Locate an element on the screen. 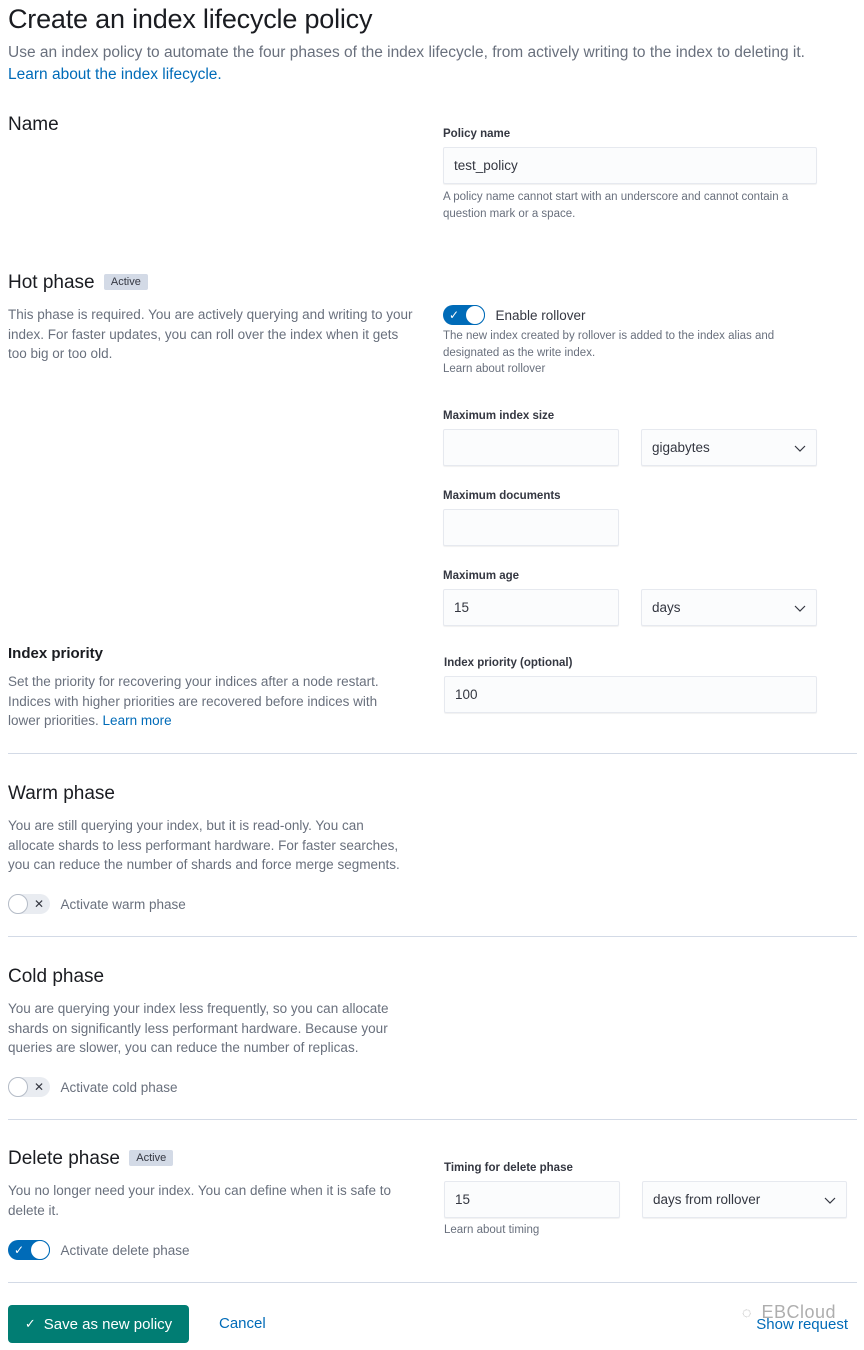 The image size is (864, 1350). max-index-size-input is located at coordinates (531, 447).